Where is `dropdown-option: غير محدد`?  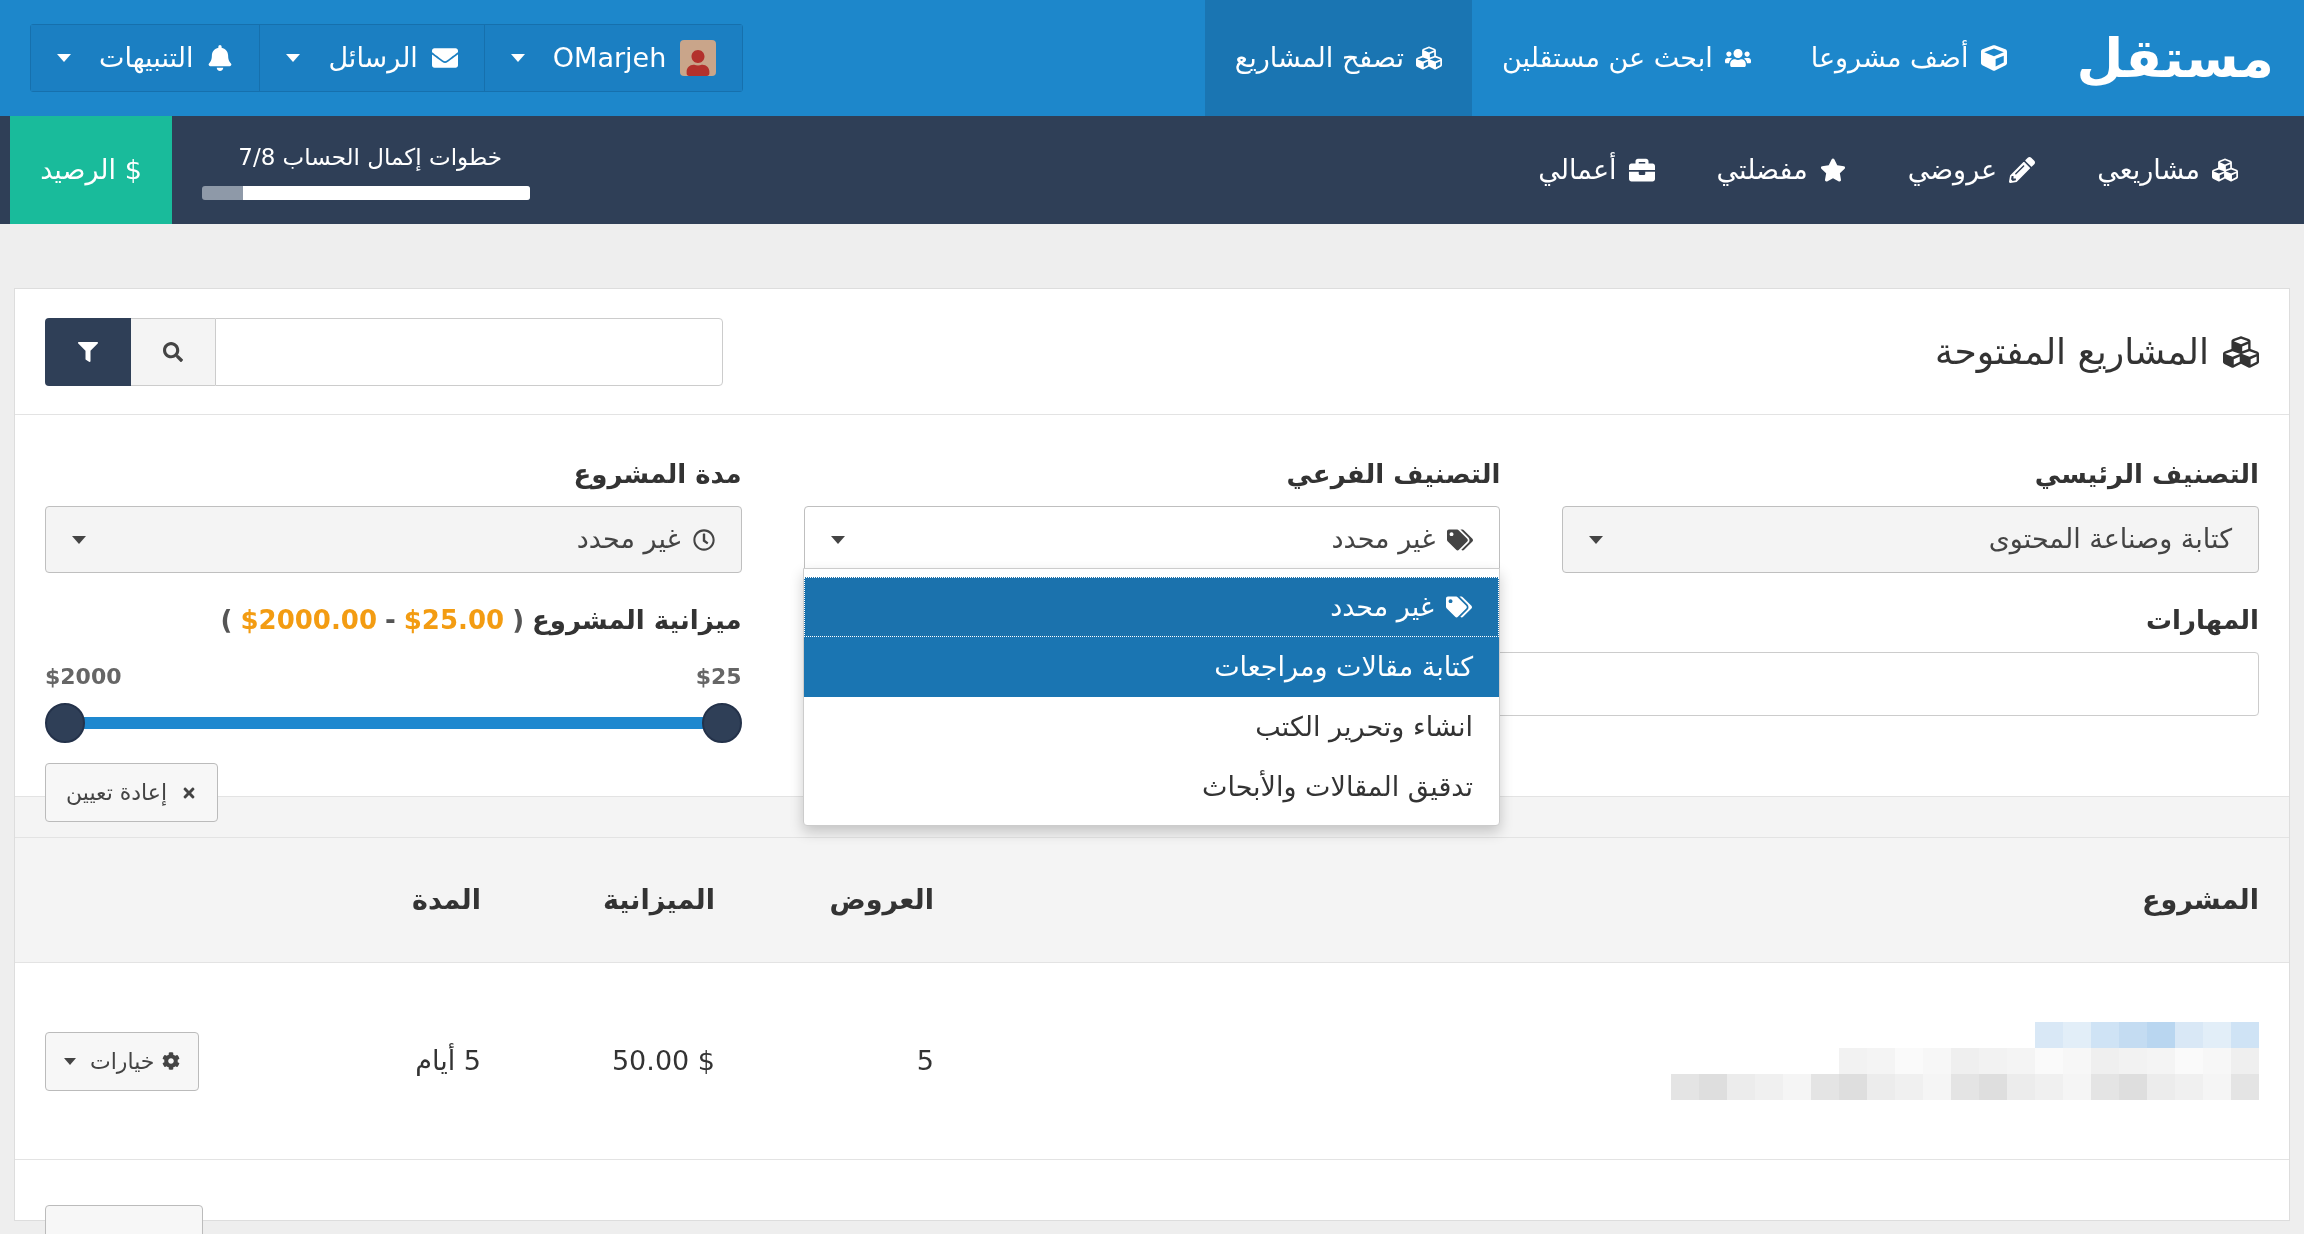 dropdown-option: غير محدد is located at coordinates (1151, 607).